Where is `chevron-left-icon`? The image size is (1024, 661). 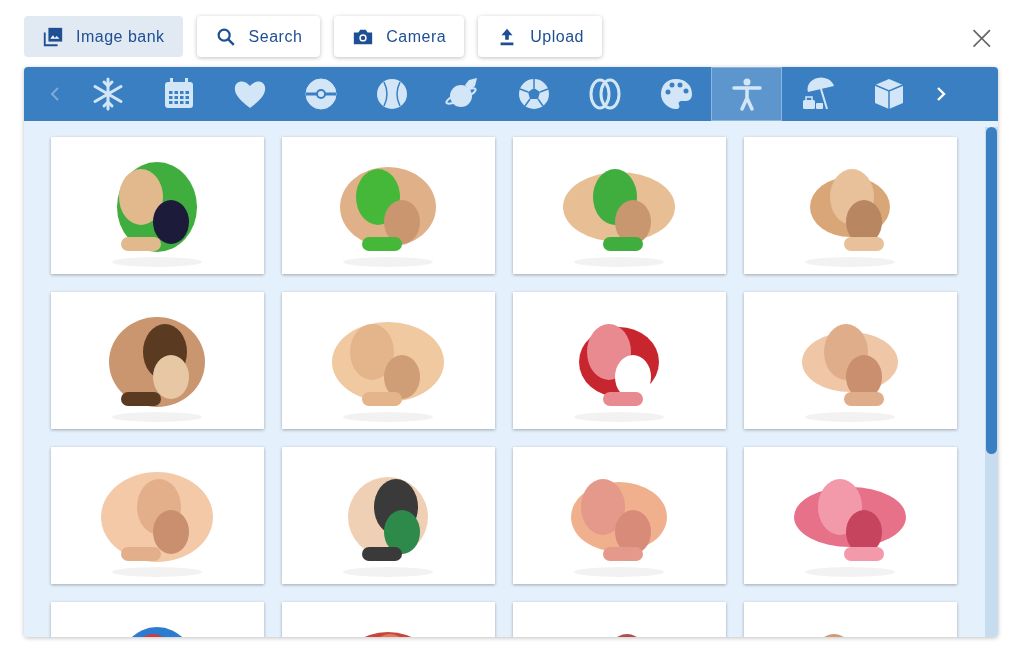
chevron-left-icon is located at coordinates (55, 94).